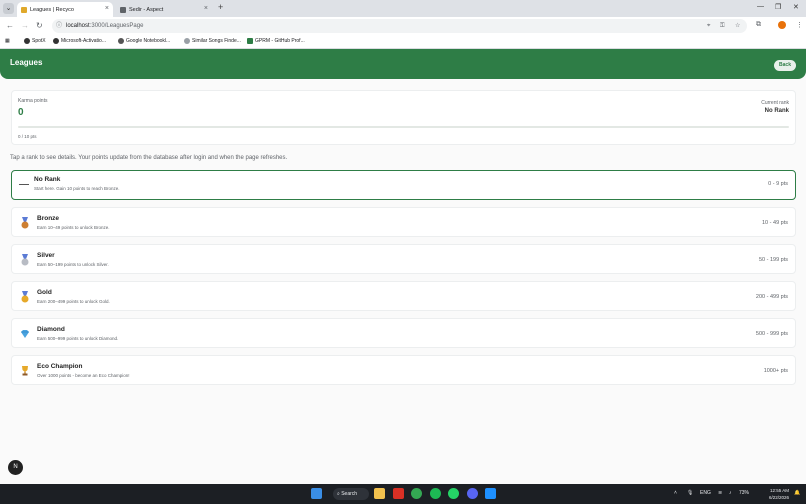 The width and height of the screenshot is (806, 504). What do you see at coordinates (796, 7) in the screenshot?
I see `window-close-icon: ✕` at bounding box center [796, 7].